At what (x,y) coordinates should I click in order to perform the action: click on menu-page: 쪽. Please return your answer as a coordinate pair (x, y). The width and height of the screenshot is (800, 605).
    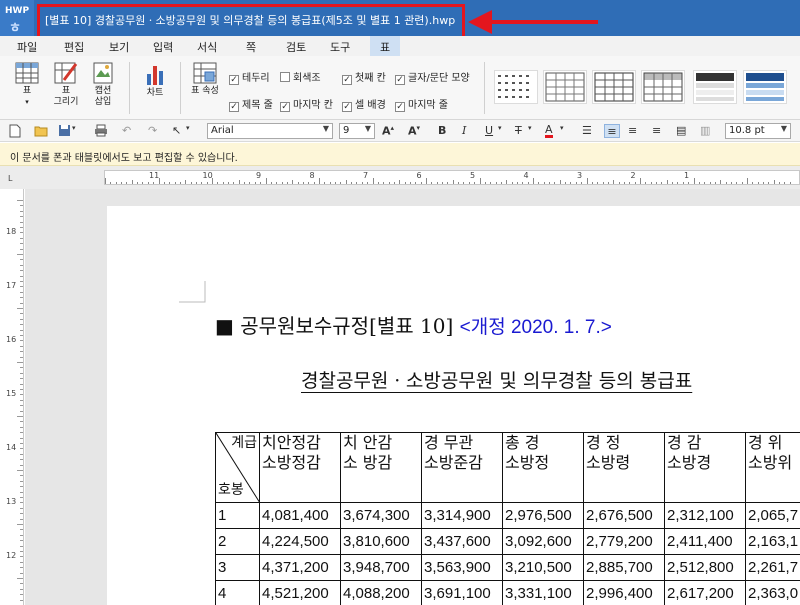
    Looking at the image, I should click on (251, 47).